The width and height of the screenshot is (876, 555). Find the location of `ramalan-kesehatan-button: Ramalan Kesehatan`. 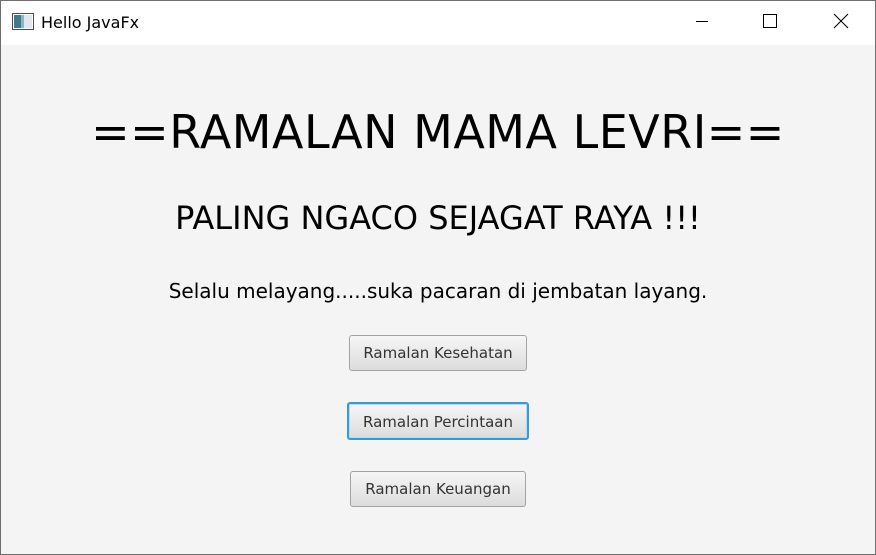

ramalan-kesehatan-button: Ramalan Kesehatan is located at coordinates (438, 353).